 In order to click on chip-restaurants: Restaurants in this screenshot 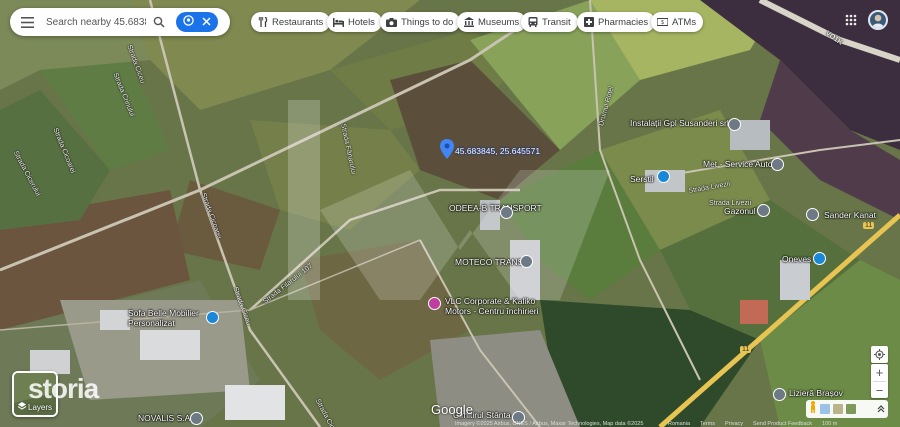, I will do `click(291, 22)`.